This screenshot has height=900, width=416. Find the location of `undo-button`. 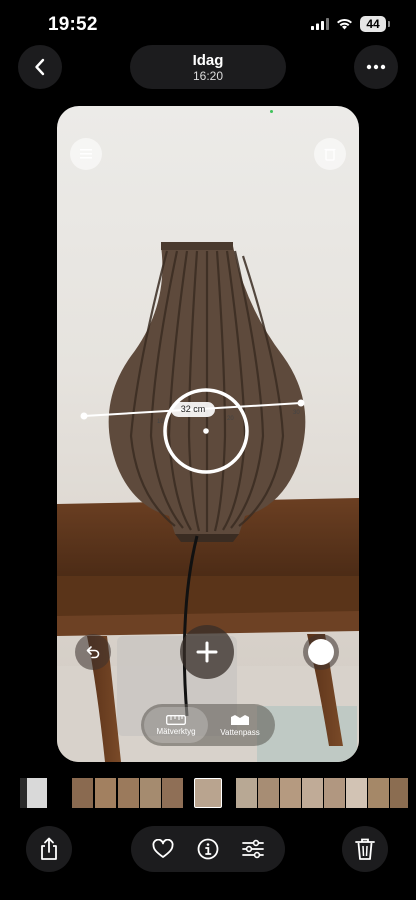

undo-button is located at coordinates (93, 652).